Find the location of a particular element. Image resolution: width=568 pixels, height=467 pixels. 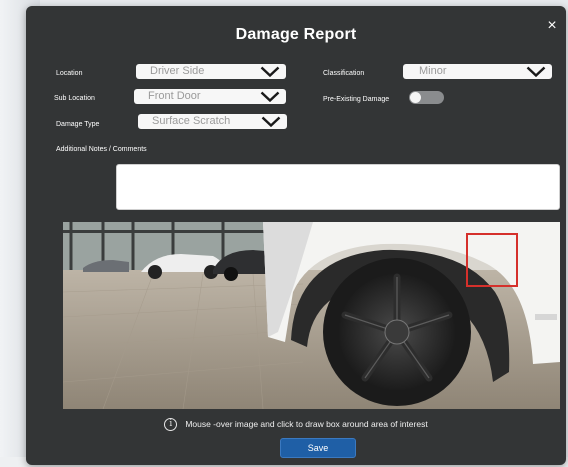

notes-label: Additional Notes / Comments is located at coordinates (101, 149).